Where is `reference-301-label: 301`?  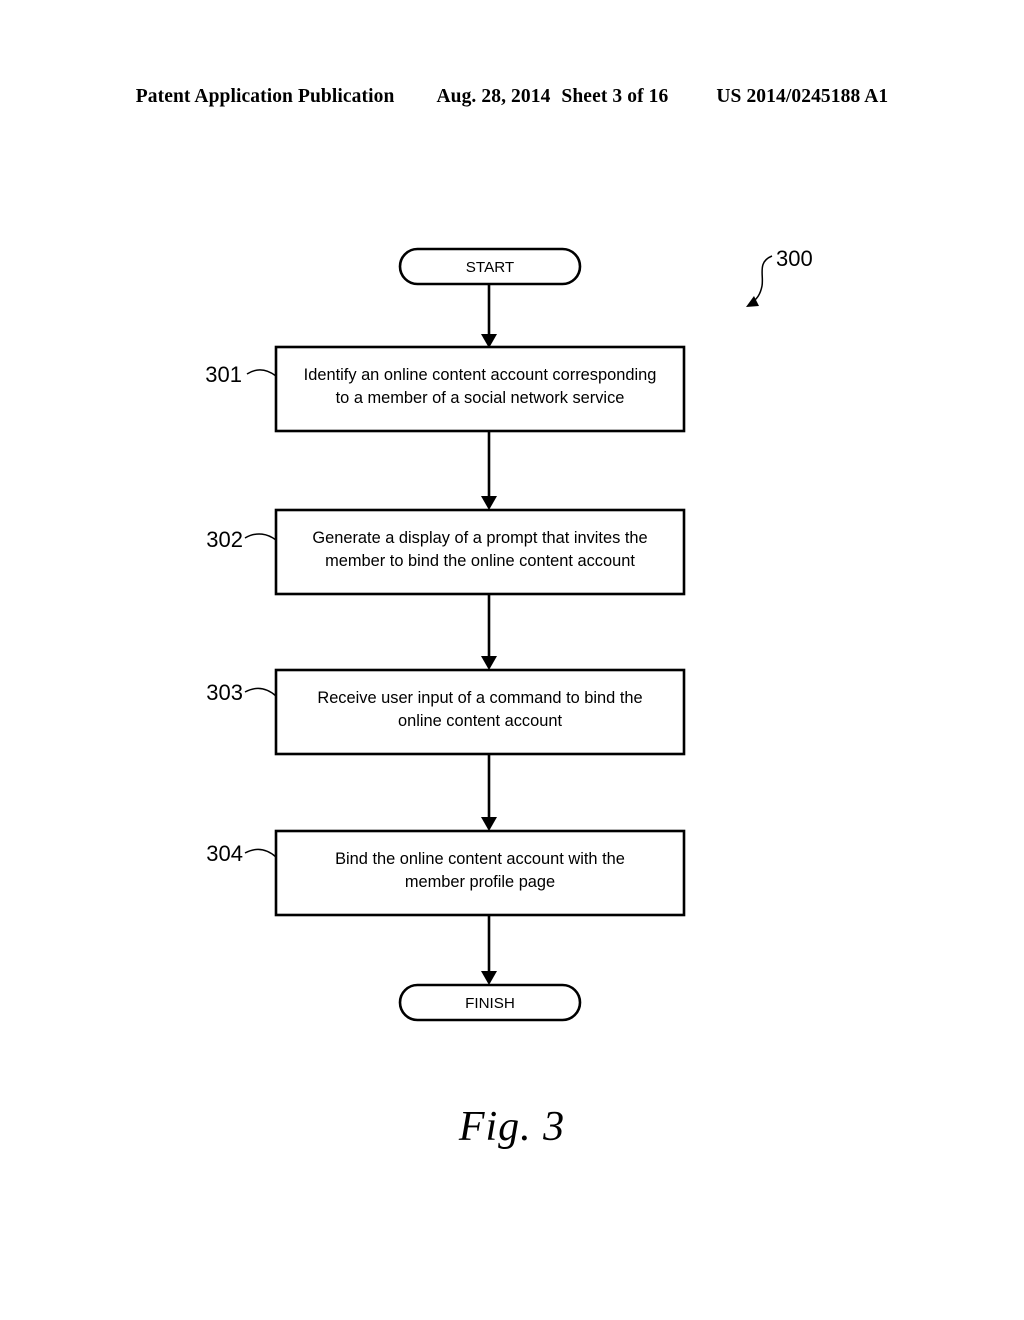 reference-301-label: 301 is located at coordinates (223, 374).